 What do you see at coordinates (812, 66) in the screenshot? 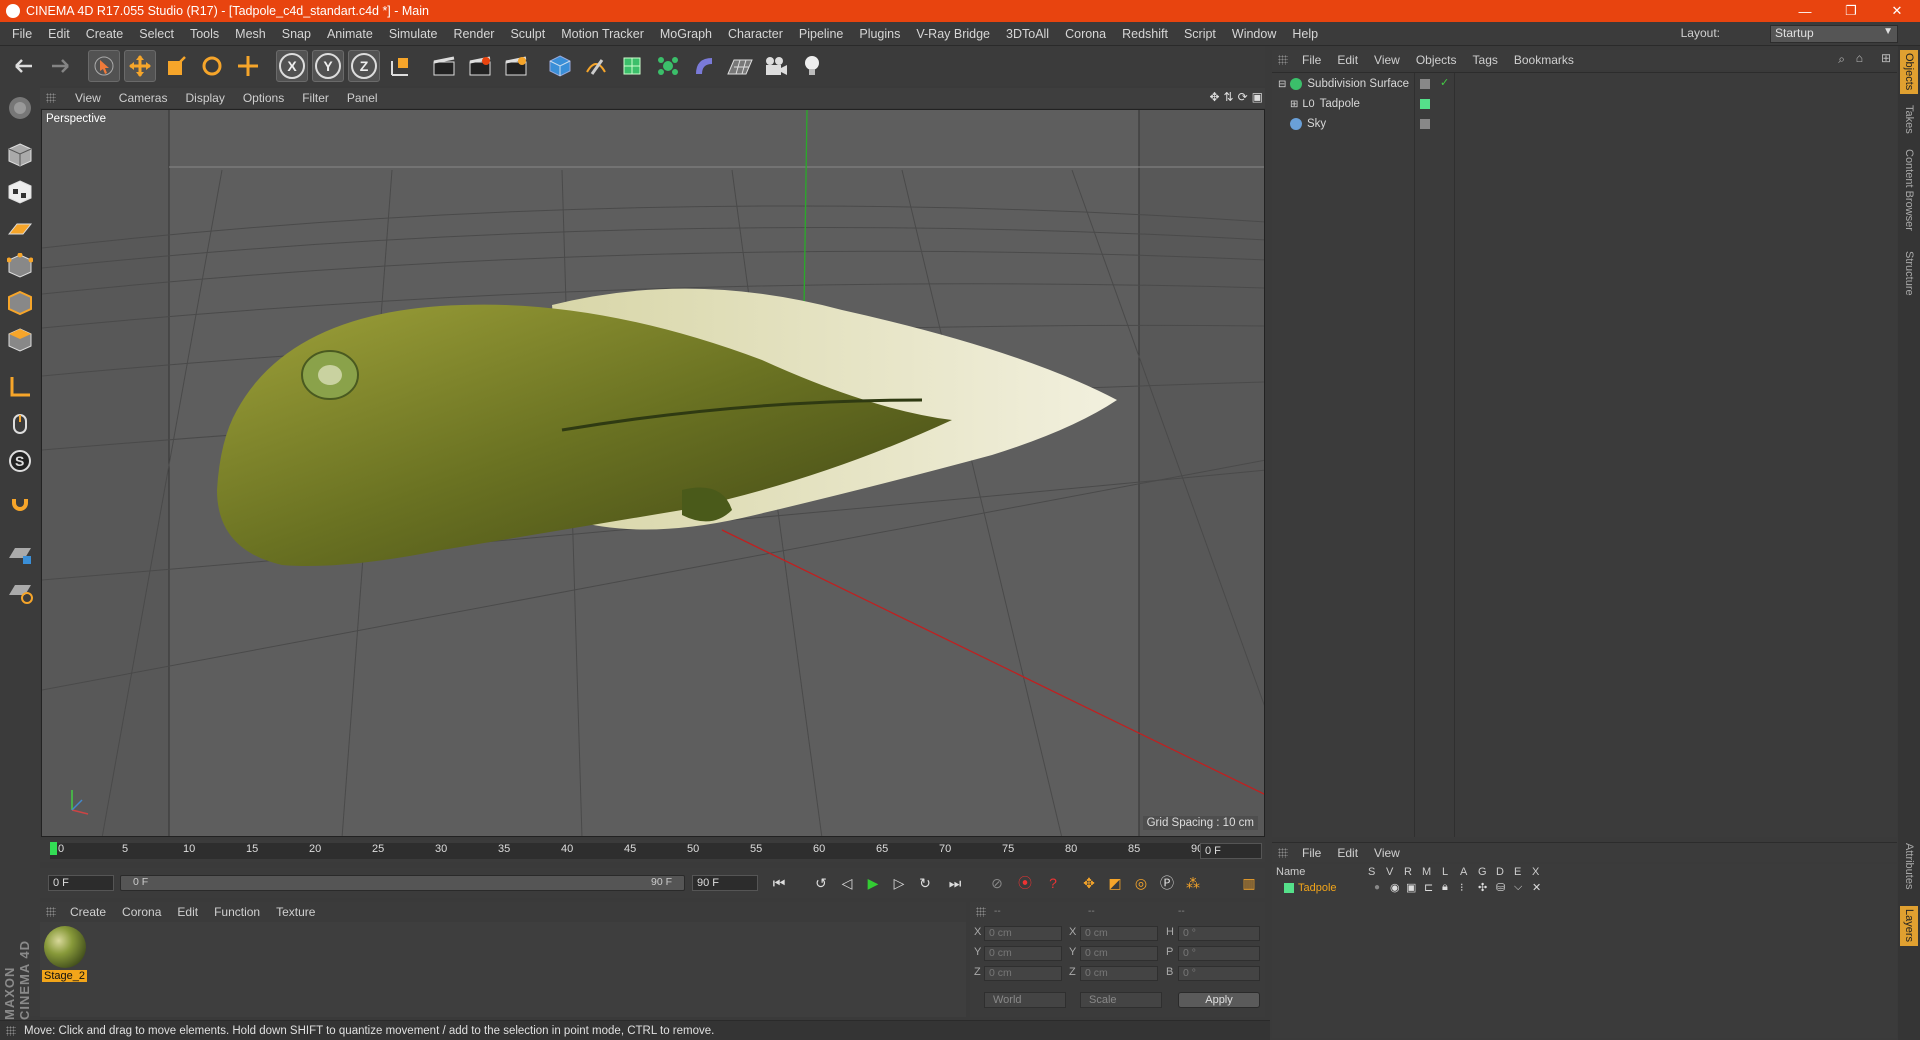
I see `add-light-button` at bounding box center [812, 66].